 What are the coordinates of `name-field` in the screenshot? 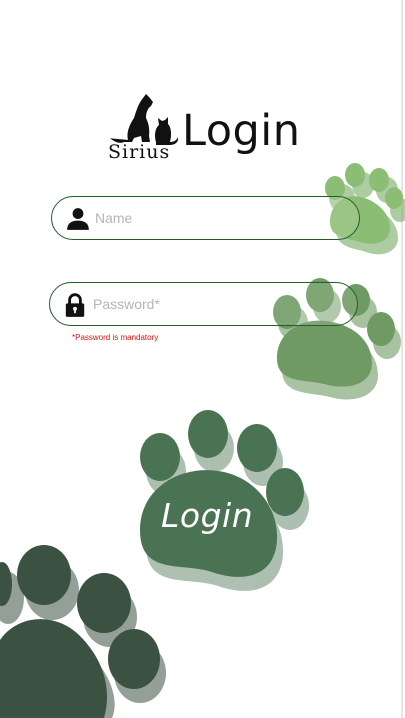 It's located at (205, 218).